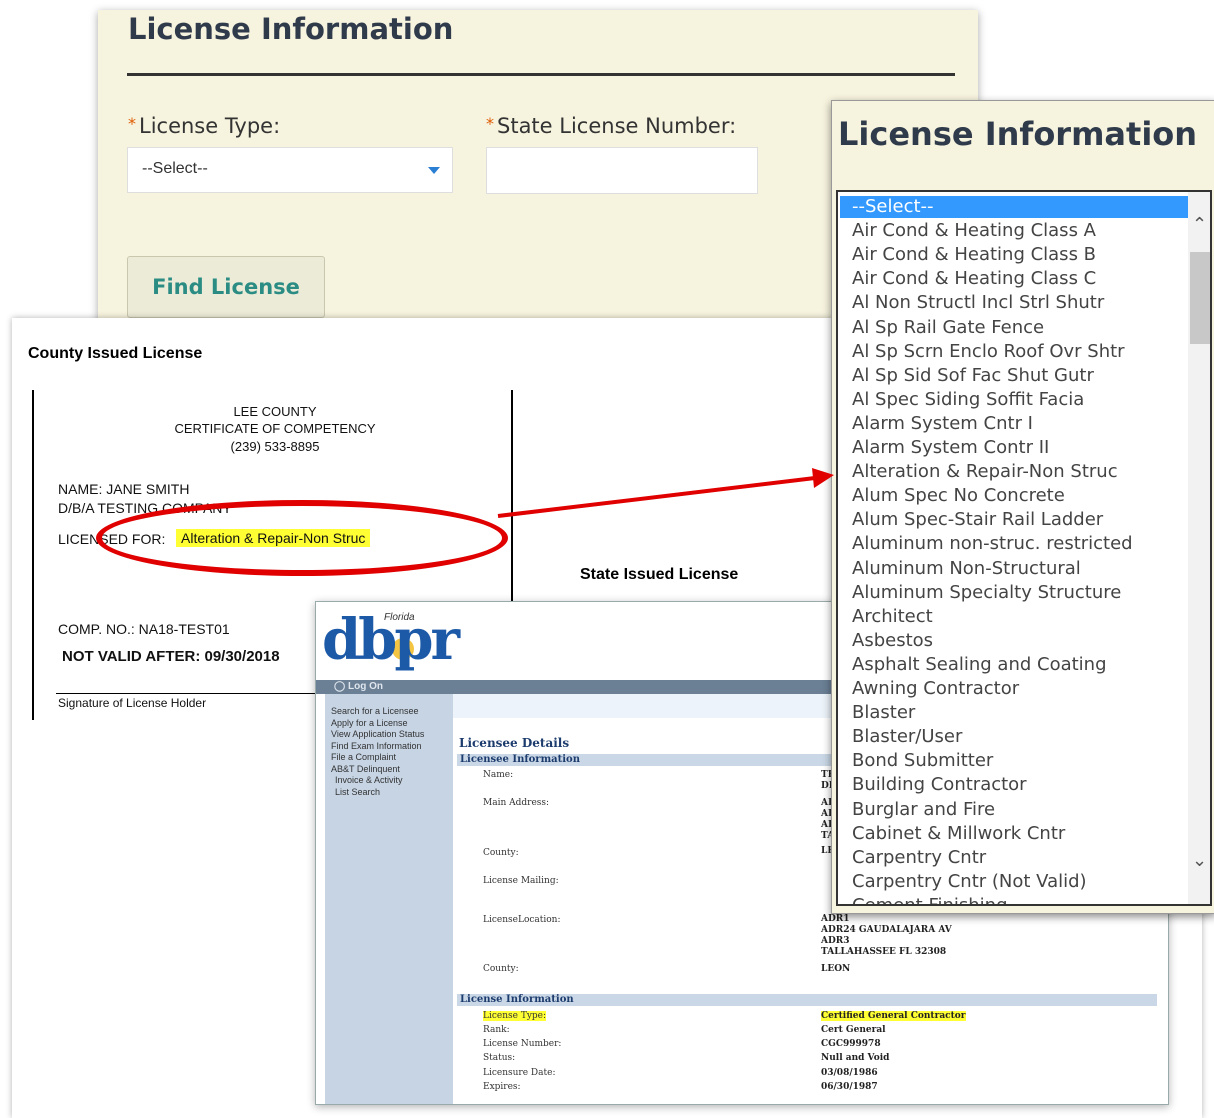 The image size is (1214, 1118). I want to click on county-value: LEON, so click(836, 969).